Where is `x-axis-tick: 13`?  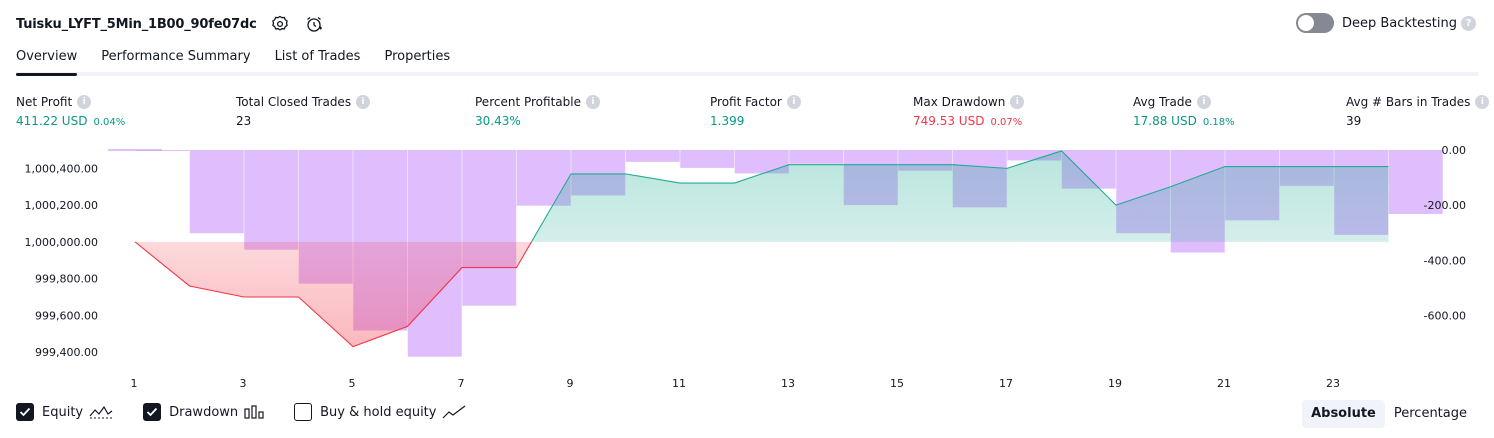
x-axis-tick: 13 is located at coordinates (788, 383).